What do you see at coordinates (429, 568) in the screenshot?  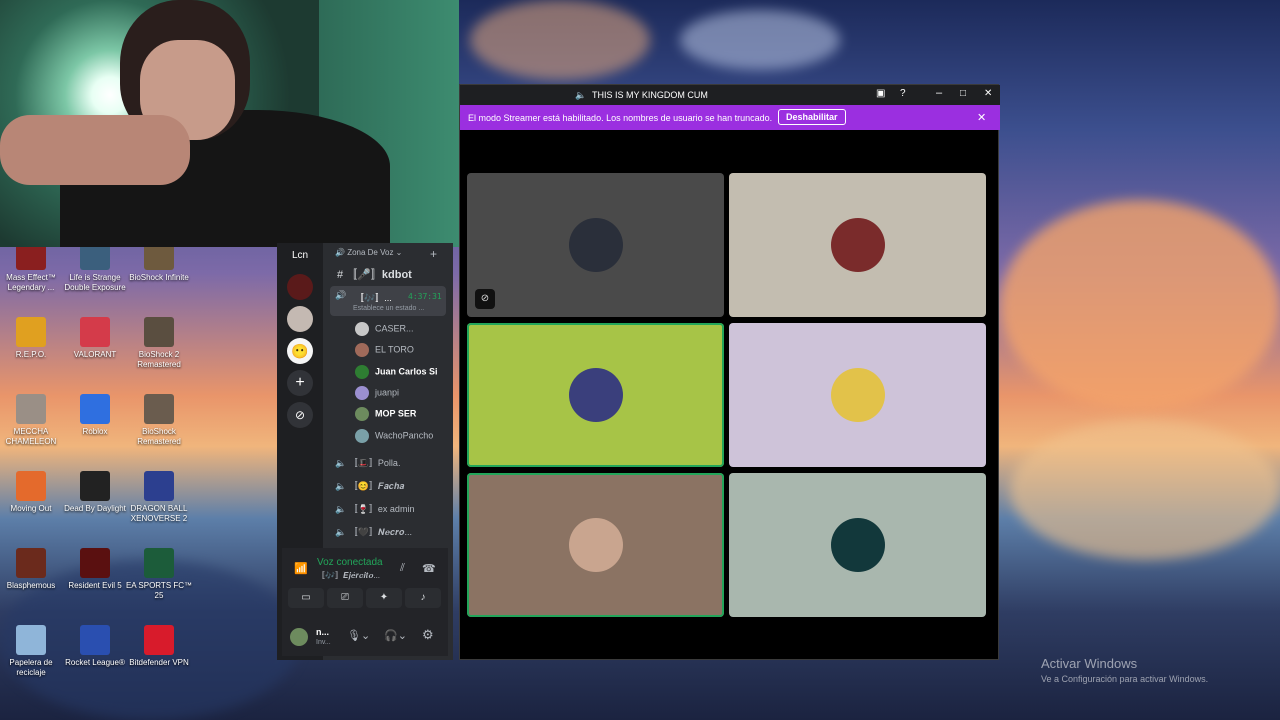 I see `disconnect-icon: ☎` at bounding box center [429, 568].